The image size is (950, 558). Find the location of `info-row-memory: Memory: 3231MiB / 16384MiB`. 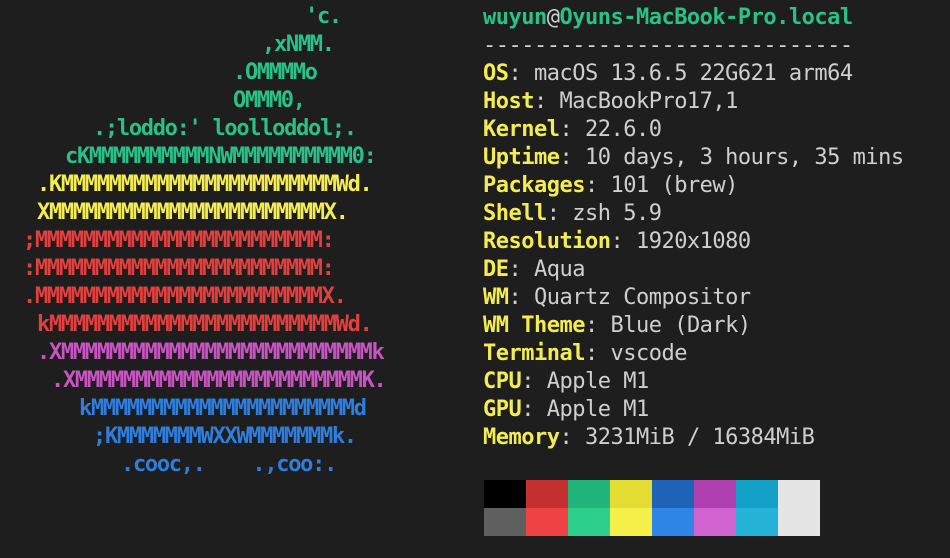

info-row-memory: Memory: 3231MiB / 16384MiB is located at coordinates (649, 437).